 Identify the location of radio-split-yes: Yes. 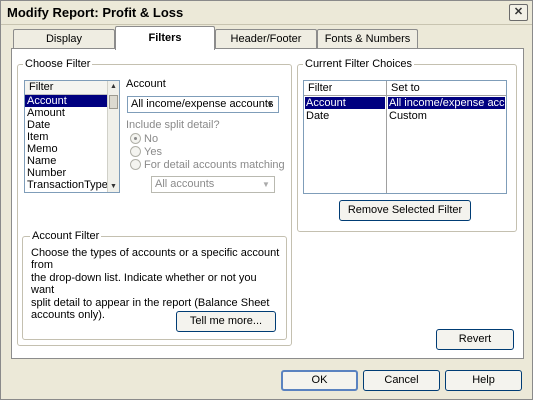
(146, 151).